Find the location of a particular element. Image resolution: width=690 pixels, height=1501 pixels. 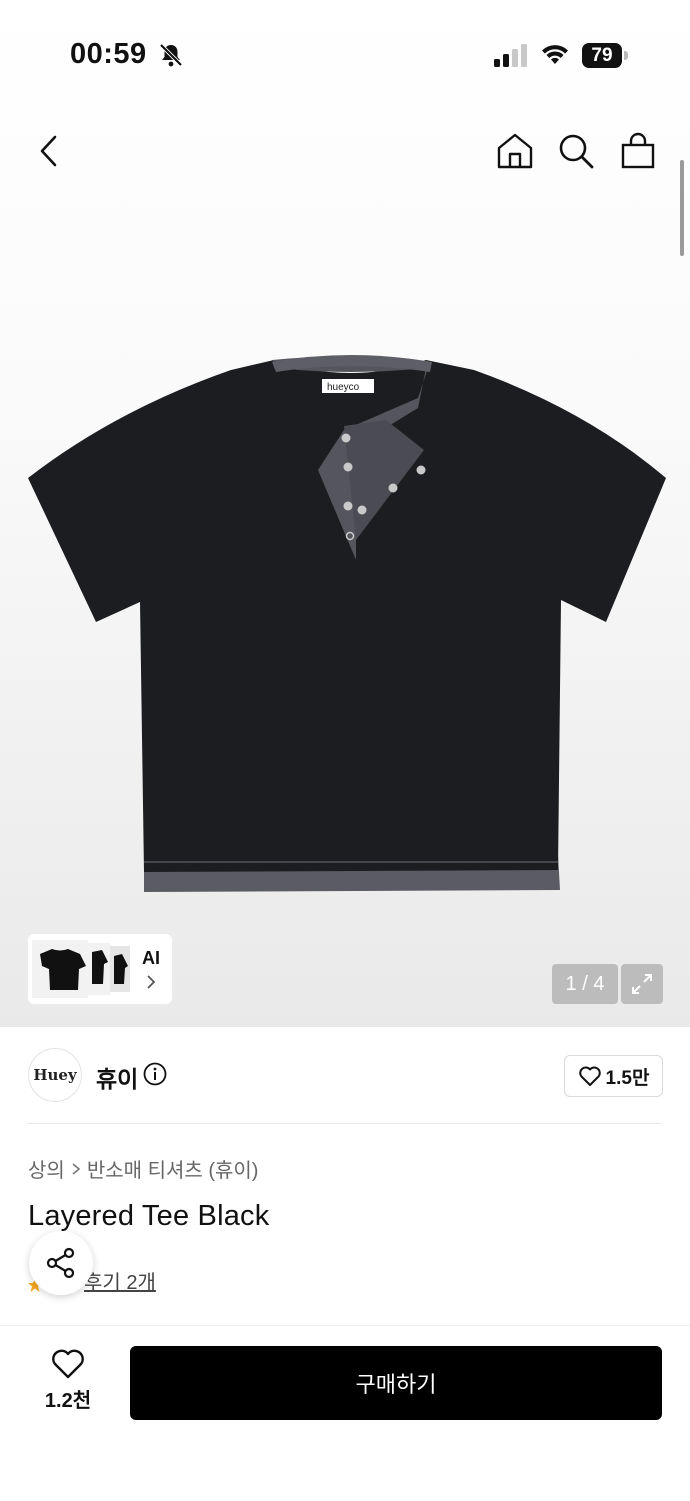

breadcrumb-item-category: 상의 is located at coordinates (46, 1168).